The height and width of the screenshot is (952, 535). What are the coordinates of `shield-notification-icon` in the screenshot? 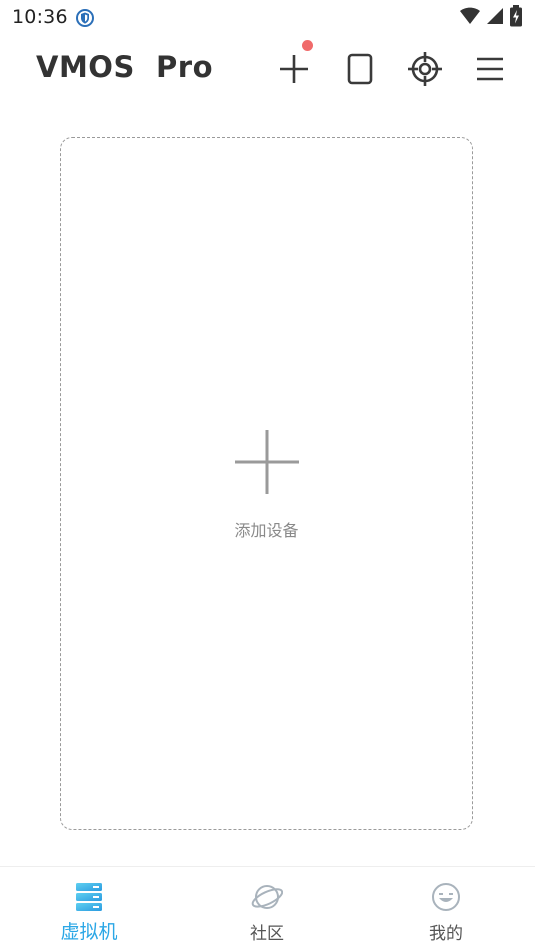 It's located at (85, 18).